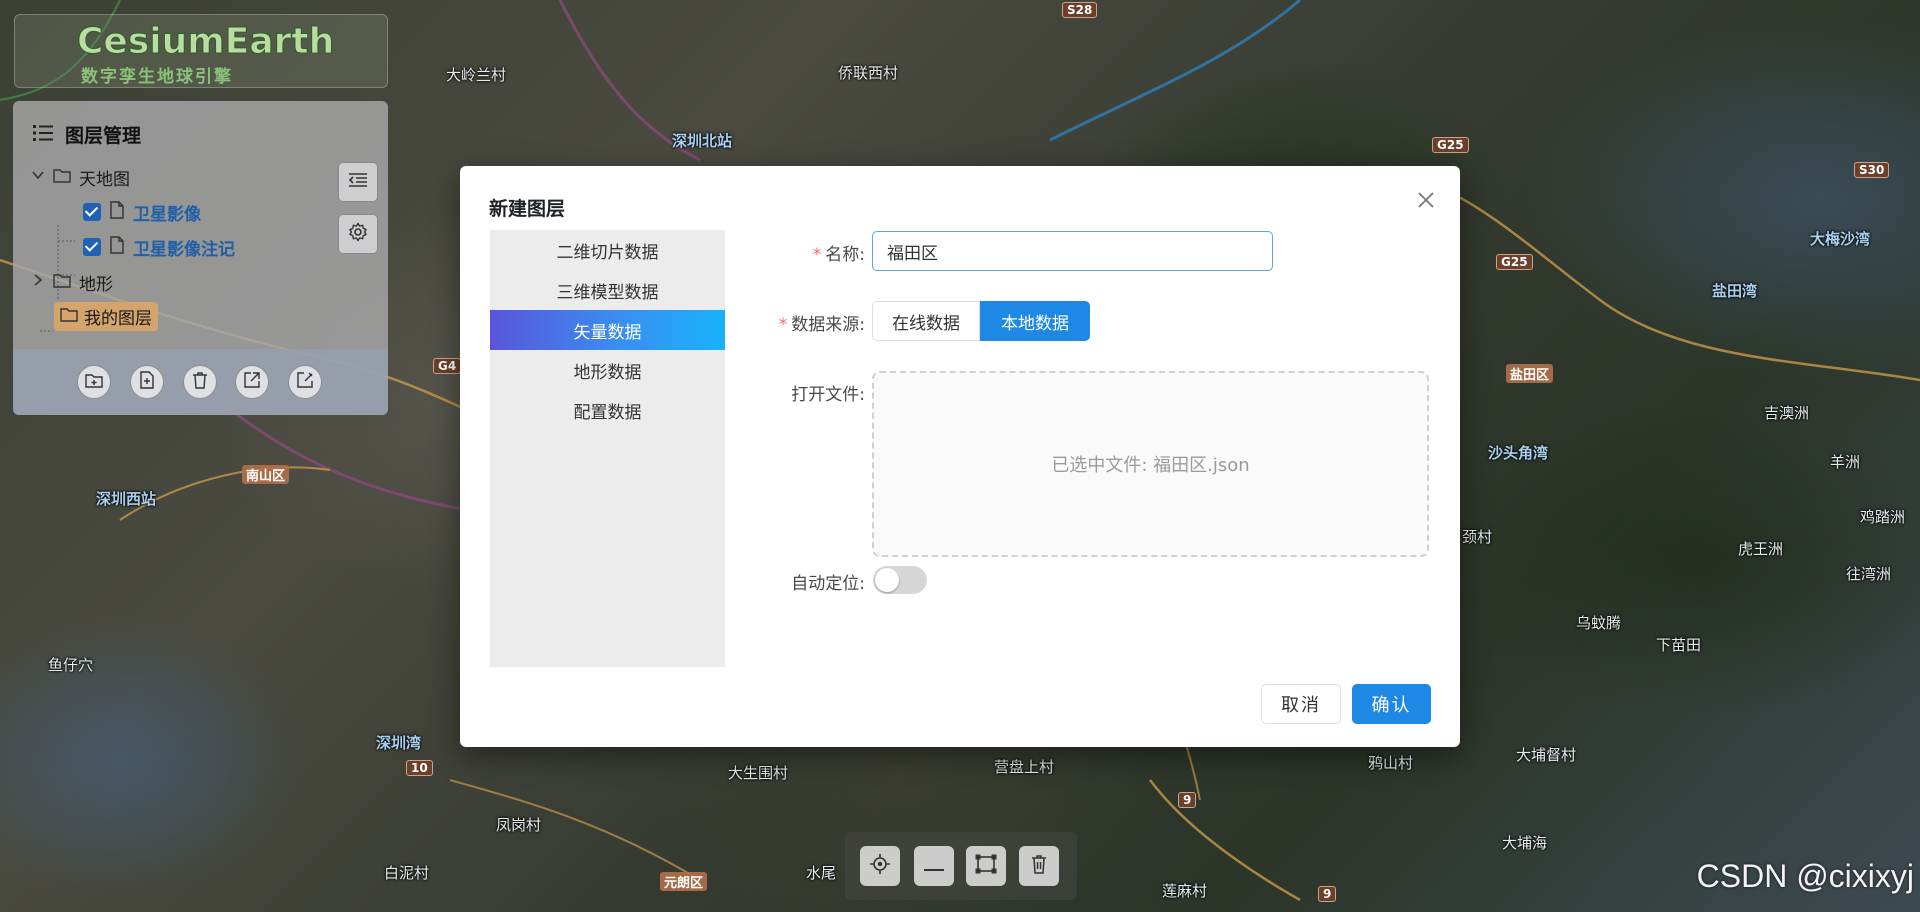 This screenshot has height=912, width=1920. I want to click on map-label: 侨联西村, so click(868, 73).